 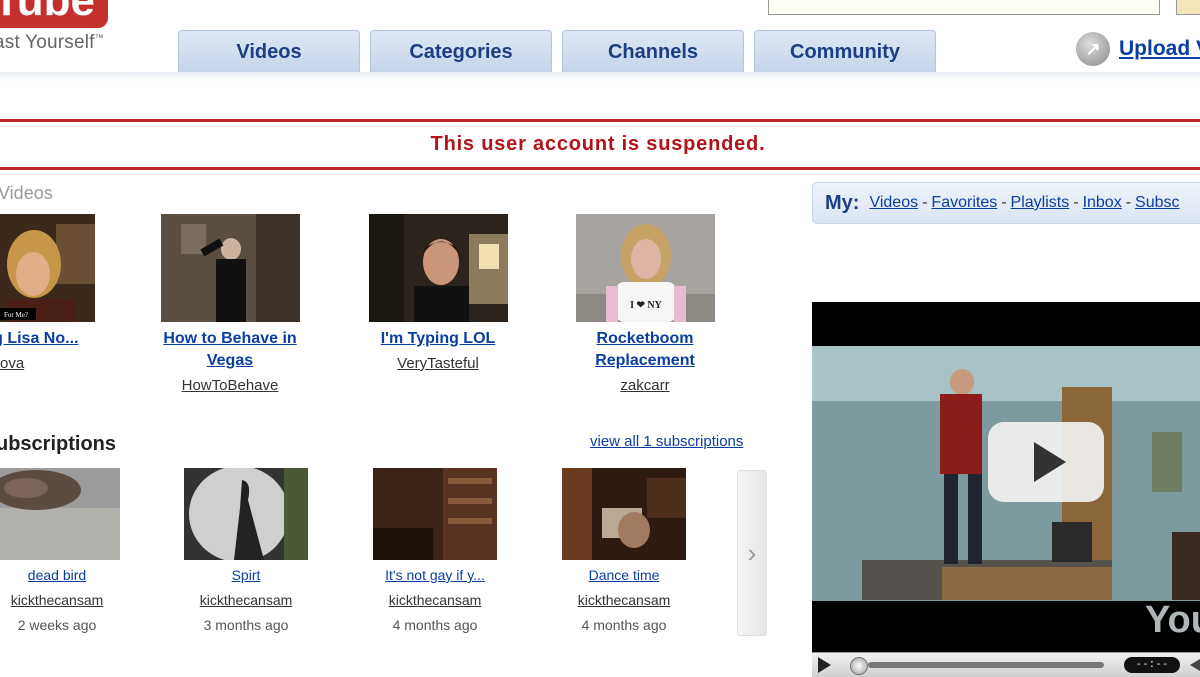 I want to click on videos-section-label: Videos, so click(x=26, y=193).